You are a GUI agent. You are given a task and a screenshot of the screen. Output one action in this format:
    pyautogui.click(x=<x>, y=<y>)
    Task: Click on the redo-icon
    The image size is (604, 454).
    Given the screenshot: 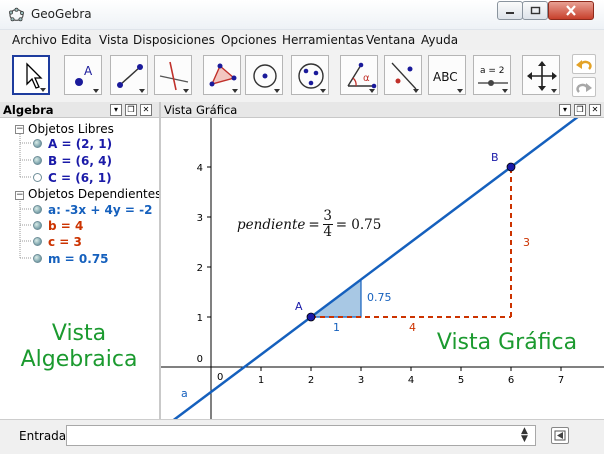 What is the action you would take?
    pyautogui.click(x=584, y=88)
    